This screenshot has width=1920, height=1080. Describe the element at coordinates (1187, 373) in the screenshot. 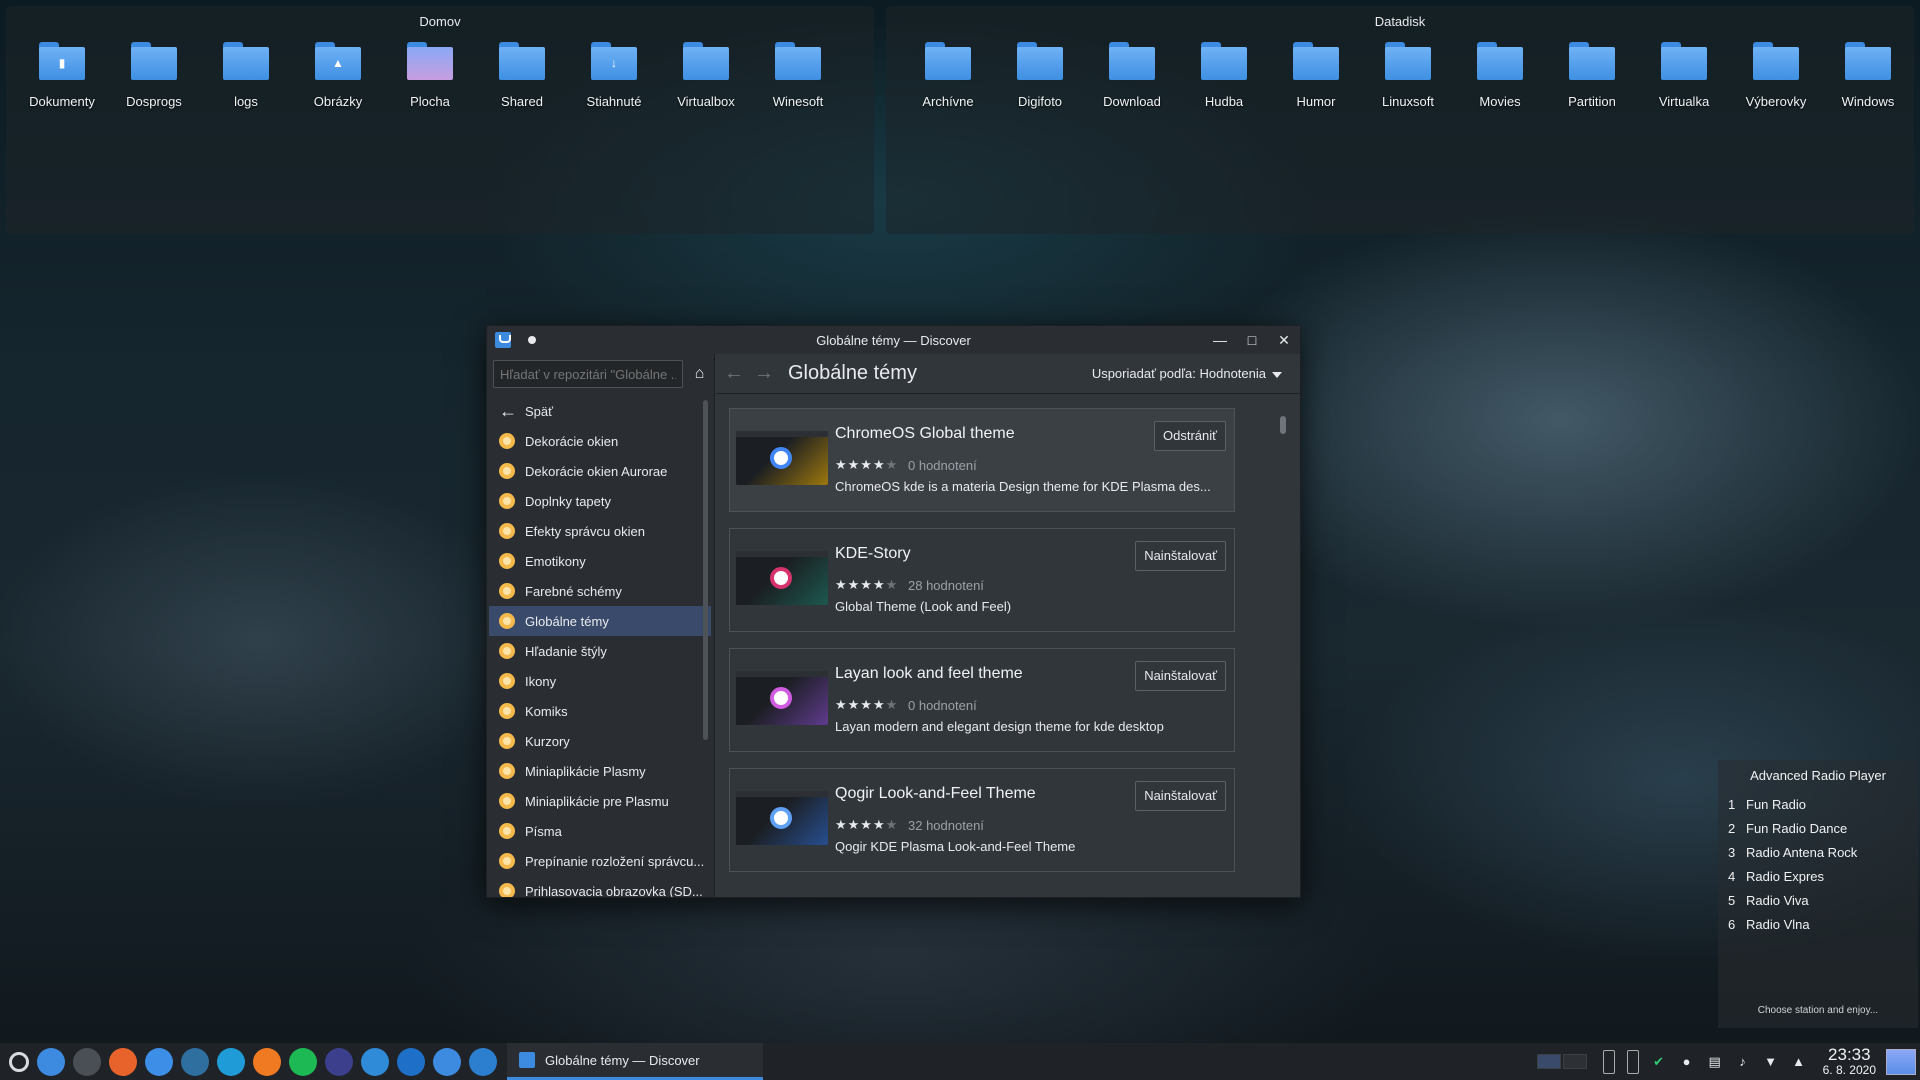

I see `sort-dropdown: Usporiadať podľa: Hodnotenia` at that location.